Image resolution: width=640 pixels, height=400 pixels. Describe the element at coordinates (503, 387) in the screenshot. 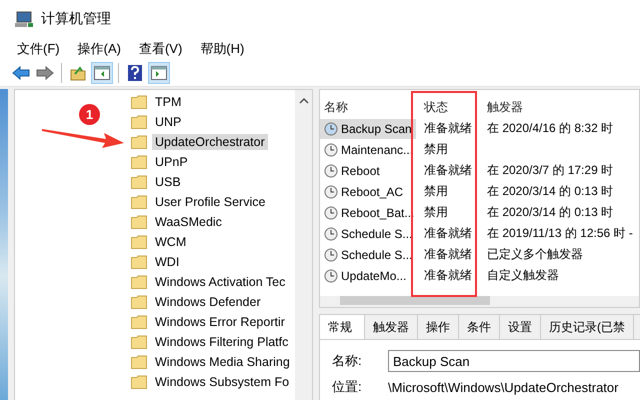

I see `location-value: \Microsoft\Windows\UpdateOrchestrator` at that location.